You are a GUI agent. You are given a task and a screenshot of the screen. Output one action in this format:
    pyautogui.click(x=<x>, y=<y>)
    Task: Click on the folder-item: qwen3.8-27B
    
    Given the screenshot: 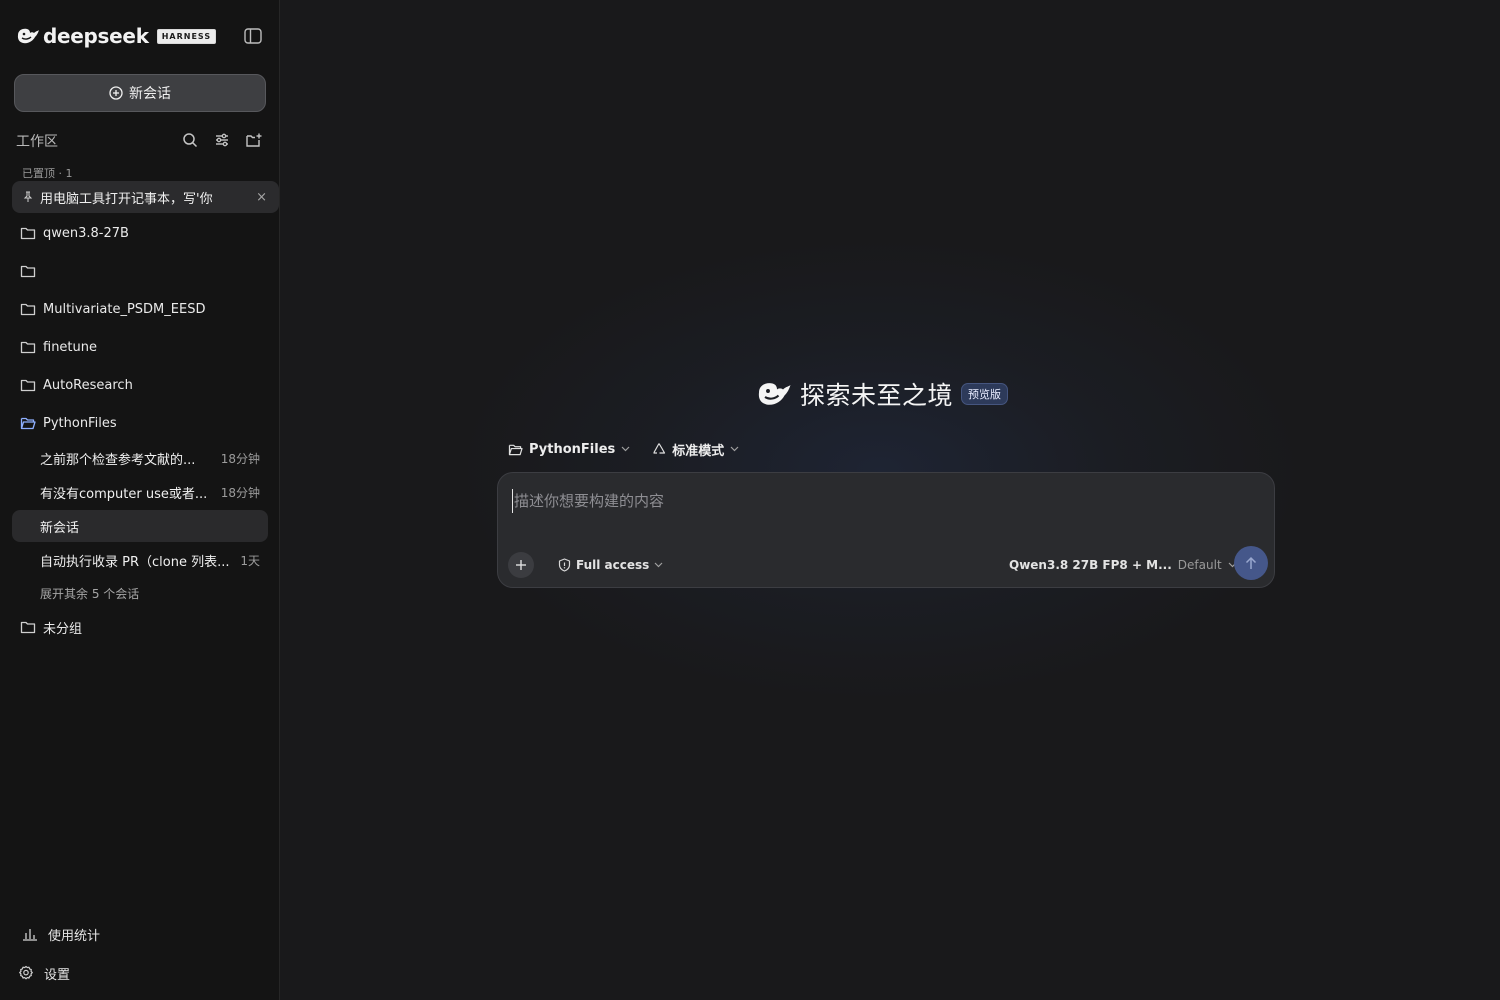 What is the action you would take?
    pyautogui.click(x=74, y=233)
    